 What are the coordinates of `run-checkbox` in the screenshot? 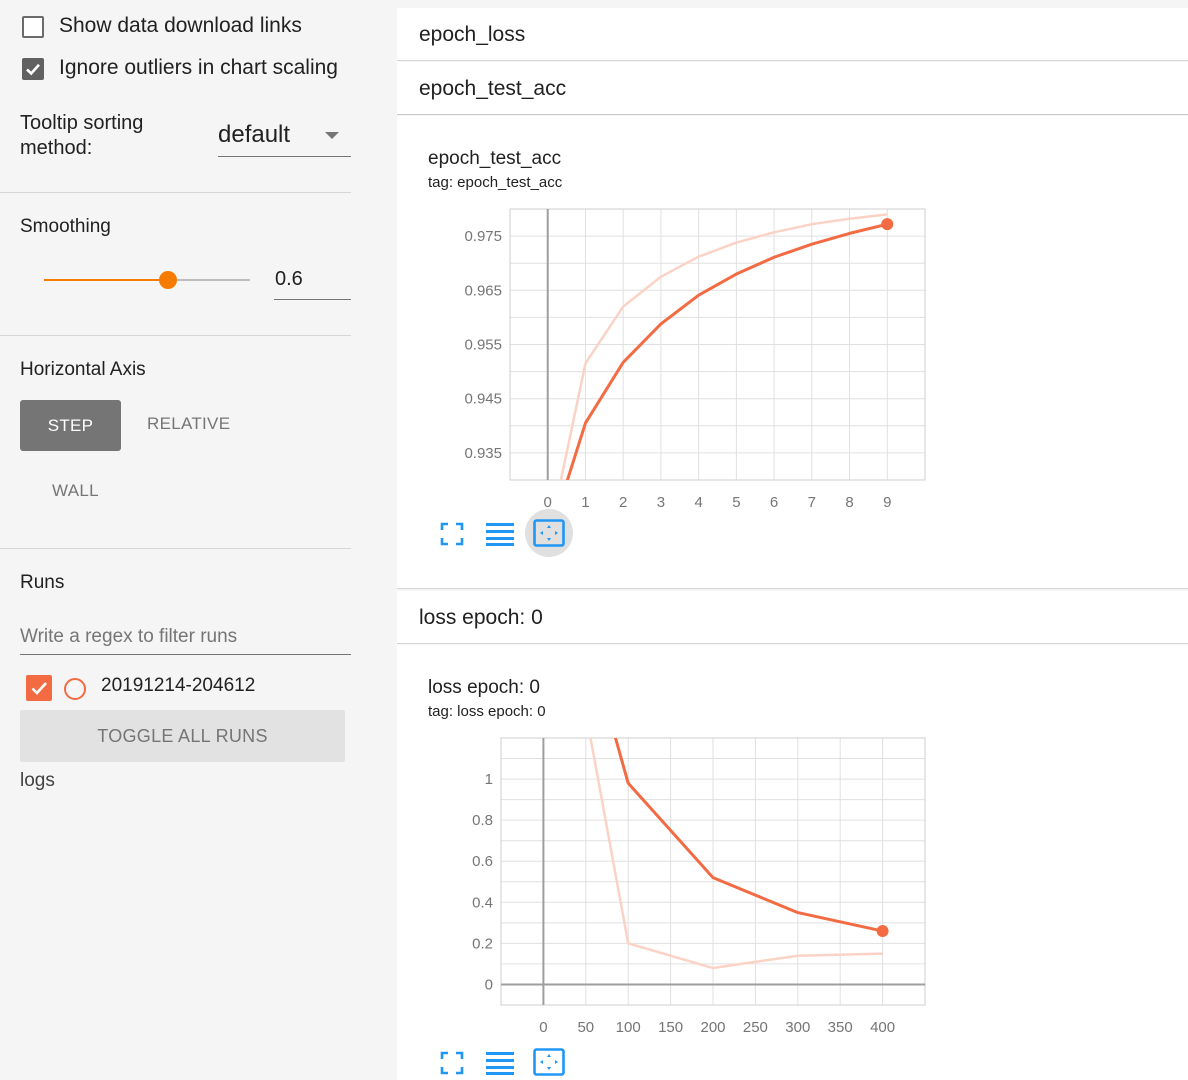 It's located at (39, 688).